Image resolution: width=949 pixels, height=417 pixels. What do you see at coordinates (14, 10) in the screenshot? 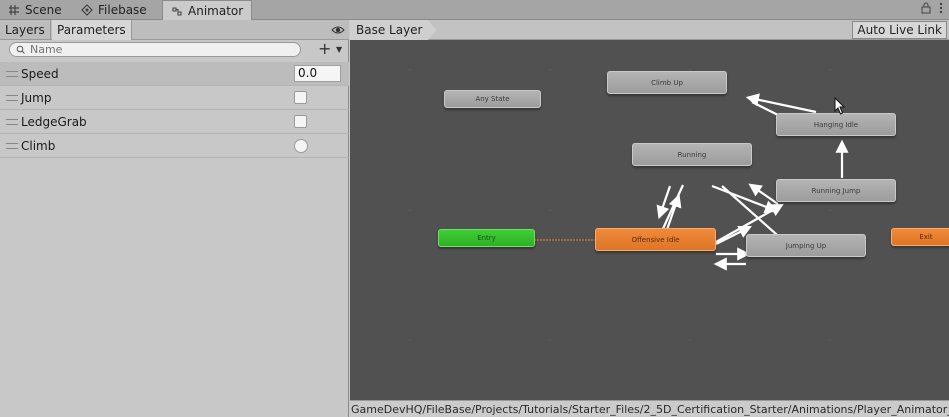
I see `grid-icon` at bounding box center [14, 10].